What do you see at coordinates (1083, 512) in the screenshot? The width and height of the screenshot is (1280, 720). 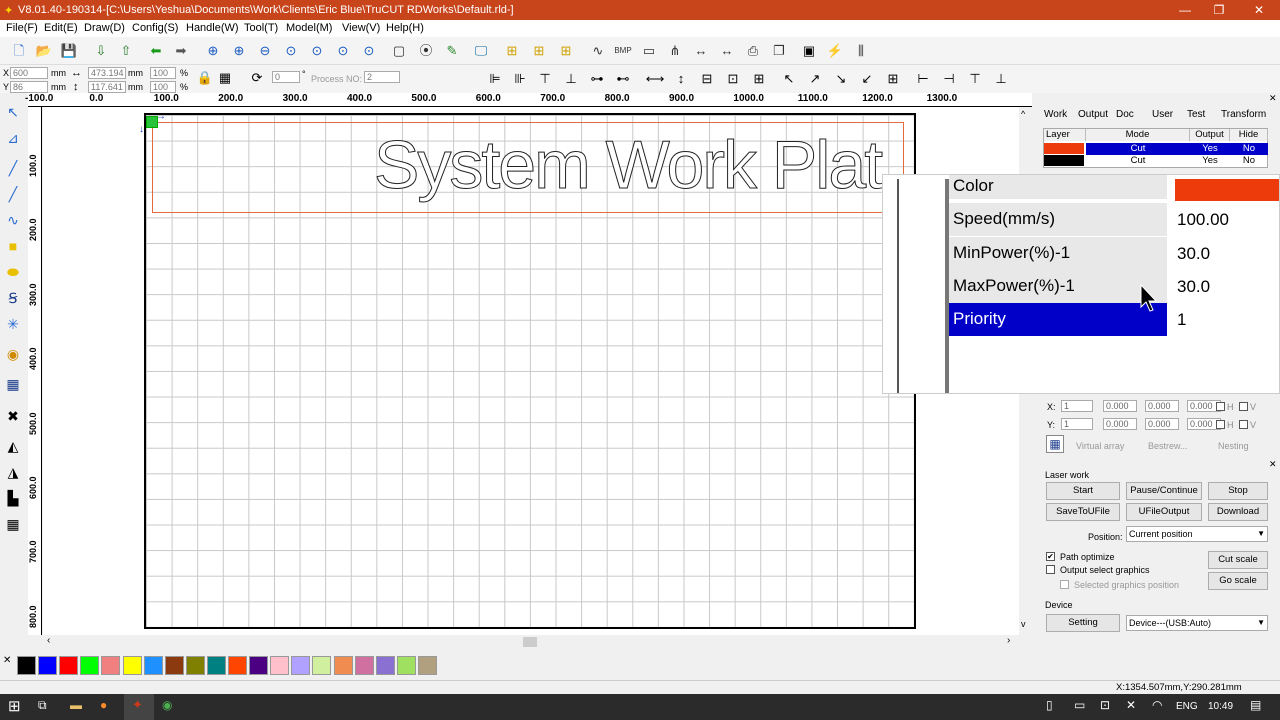 I see `save-to-ufile-button: SaveToUFile` at bounding box center [1083, 512].